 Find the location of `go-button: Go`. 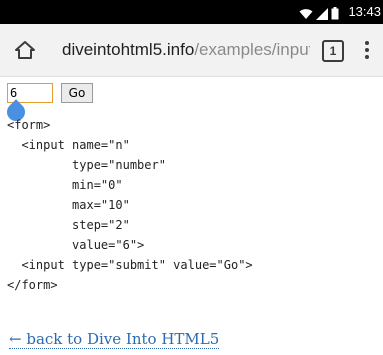

go-button: Go is located at coordinates (77, 93).